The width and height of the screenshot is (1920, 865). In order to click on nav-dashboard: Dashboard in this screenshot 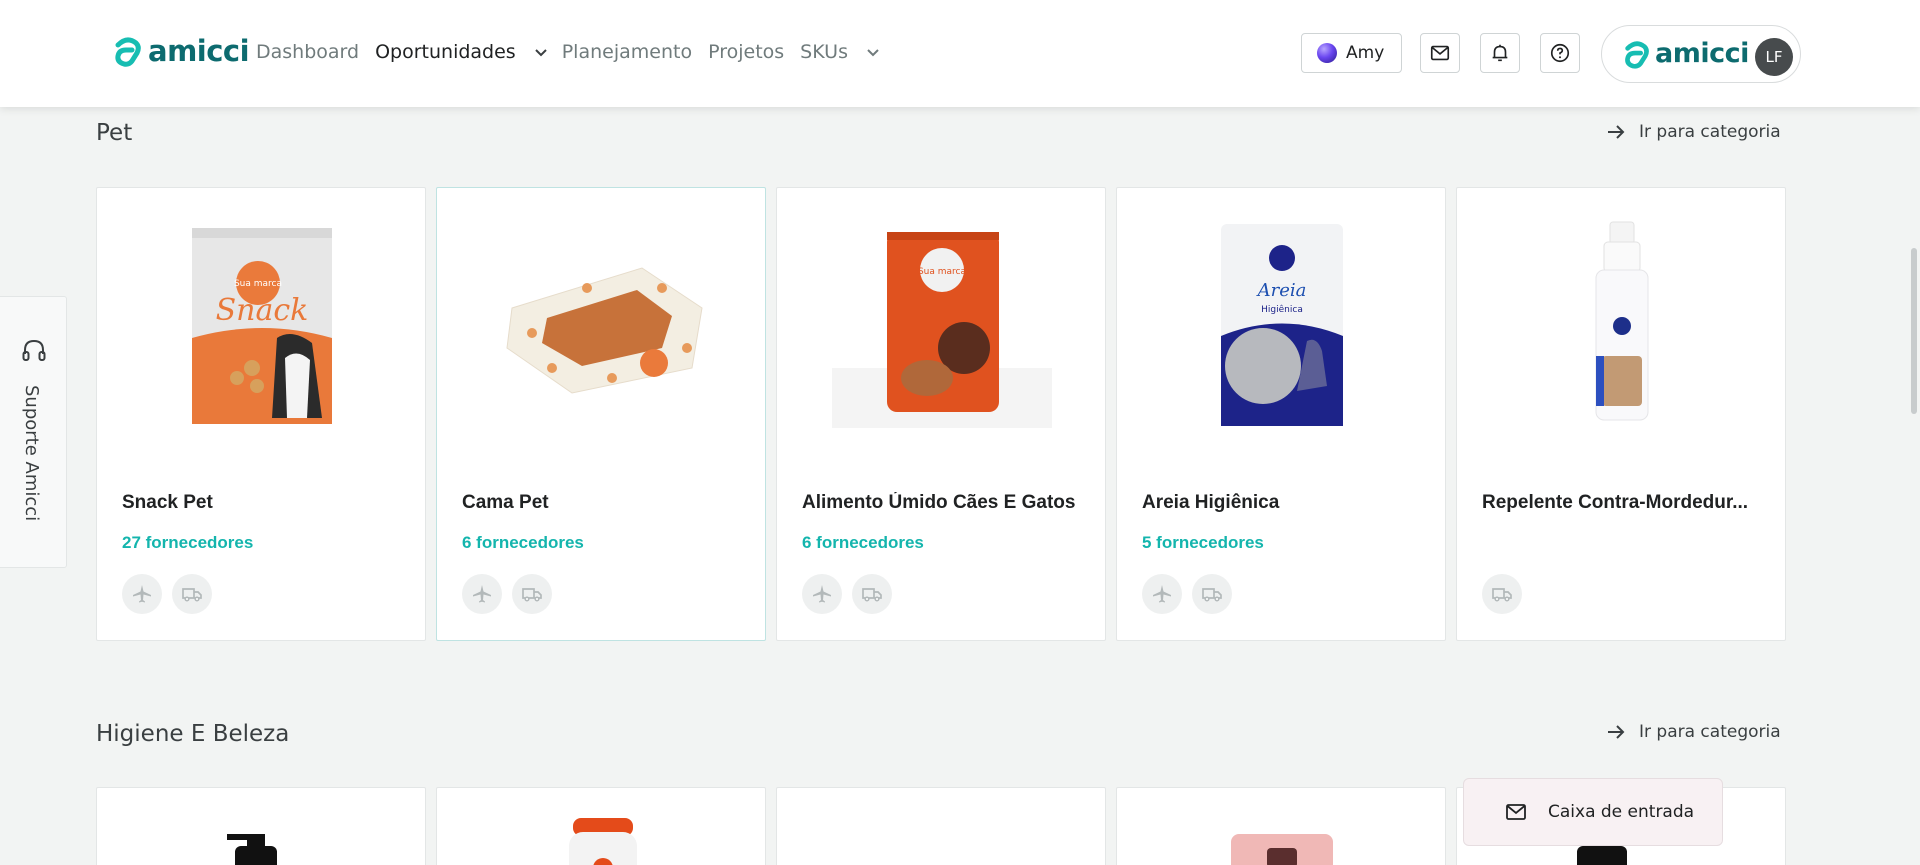, I will do `click(307, 52)`.